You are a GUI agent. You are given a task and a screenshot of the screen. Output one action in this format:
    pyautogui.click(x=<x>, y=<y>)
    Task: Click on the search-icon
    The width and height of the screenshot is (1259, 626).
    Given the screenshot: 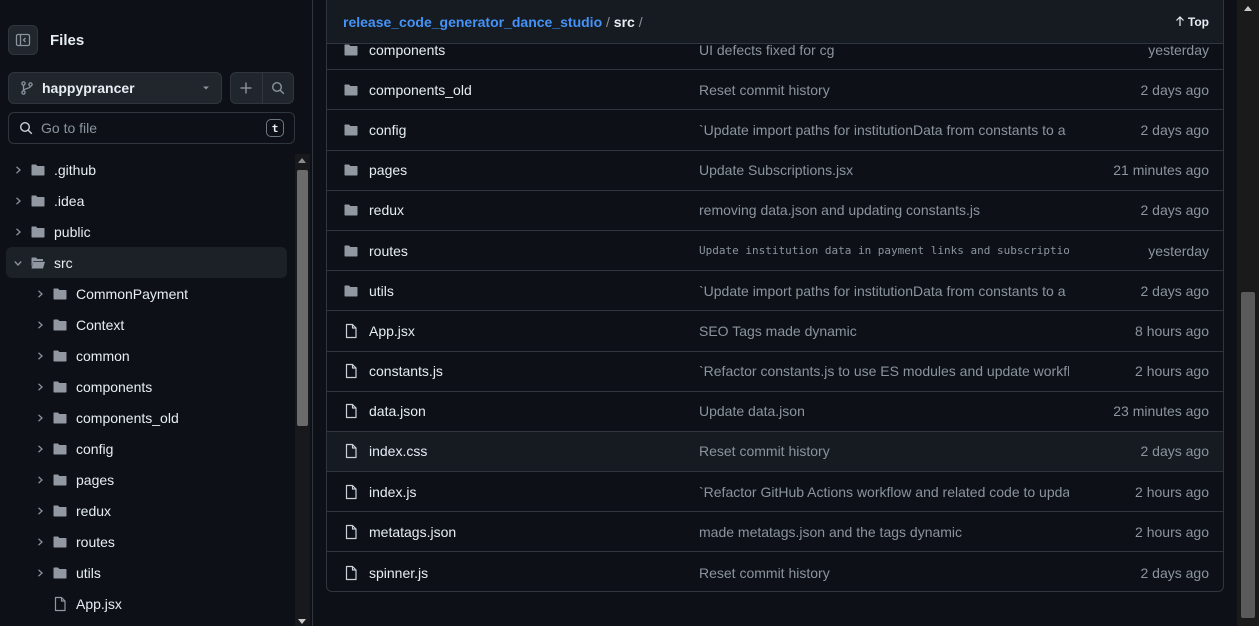 What is the action you would take?
    pyautogui.click(x=26, y=128)
    